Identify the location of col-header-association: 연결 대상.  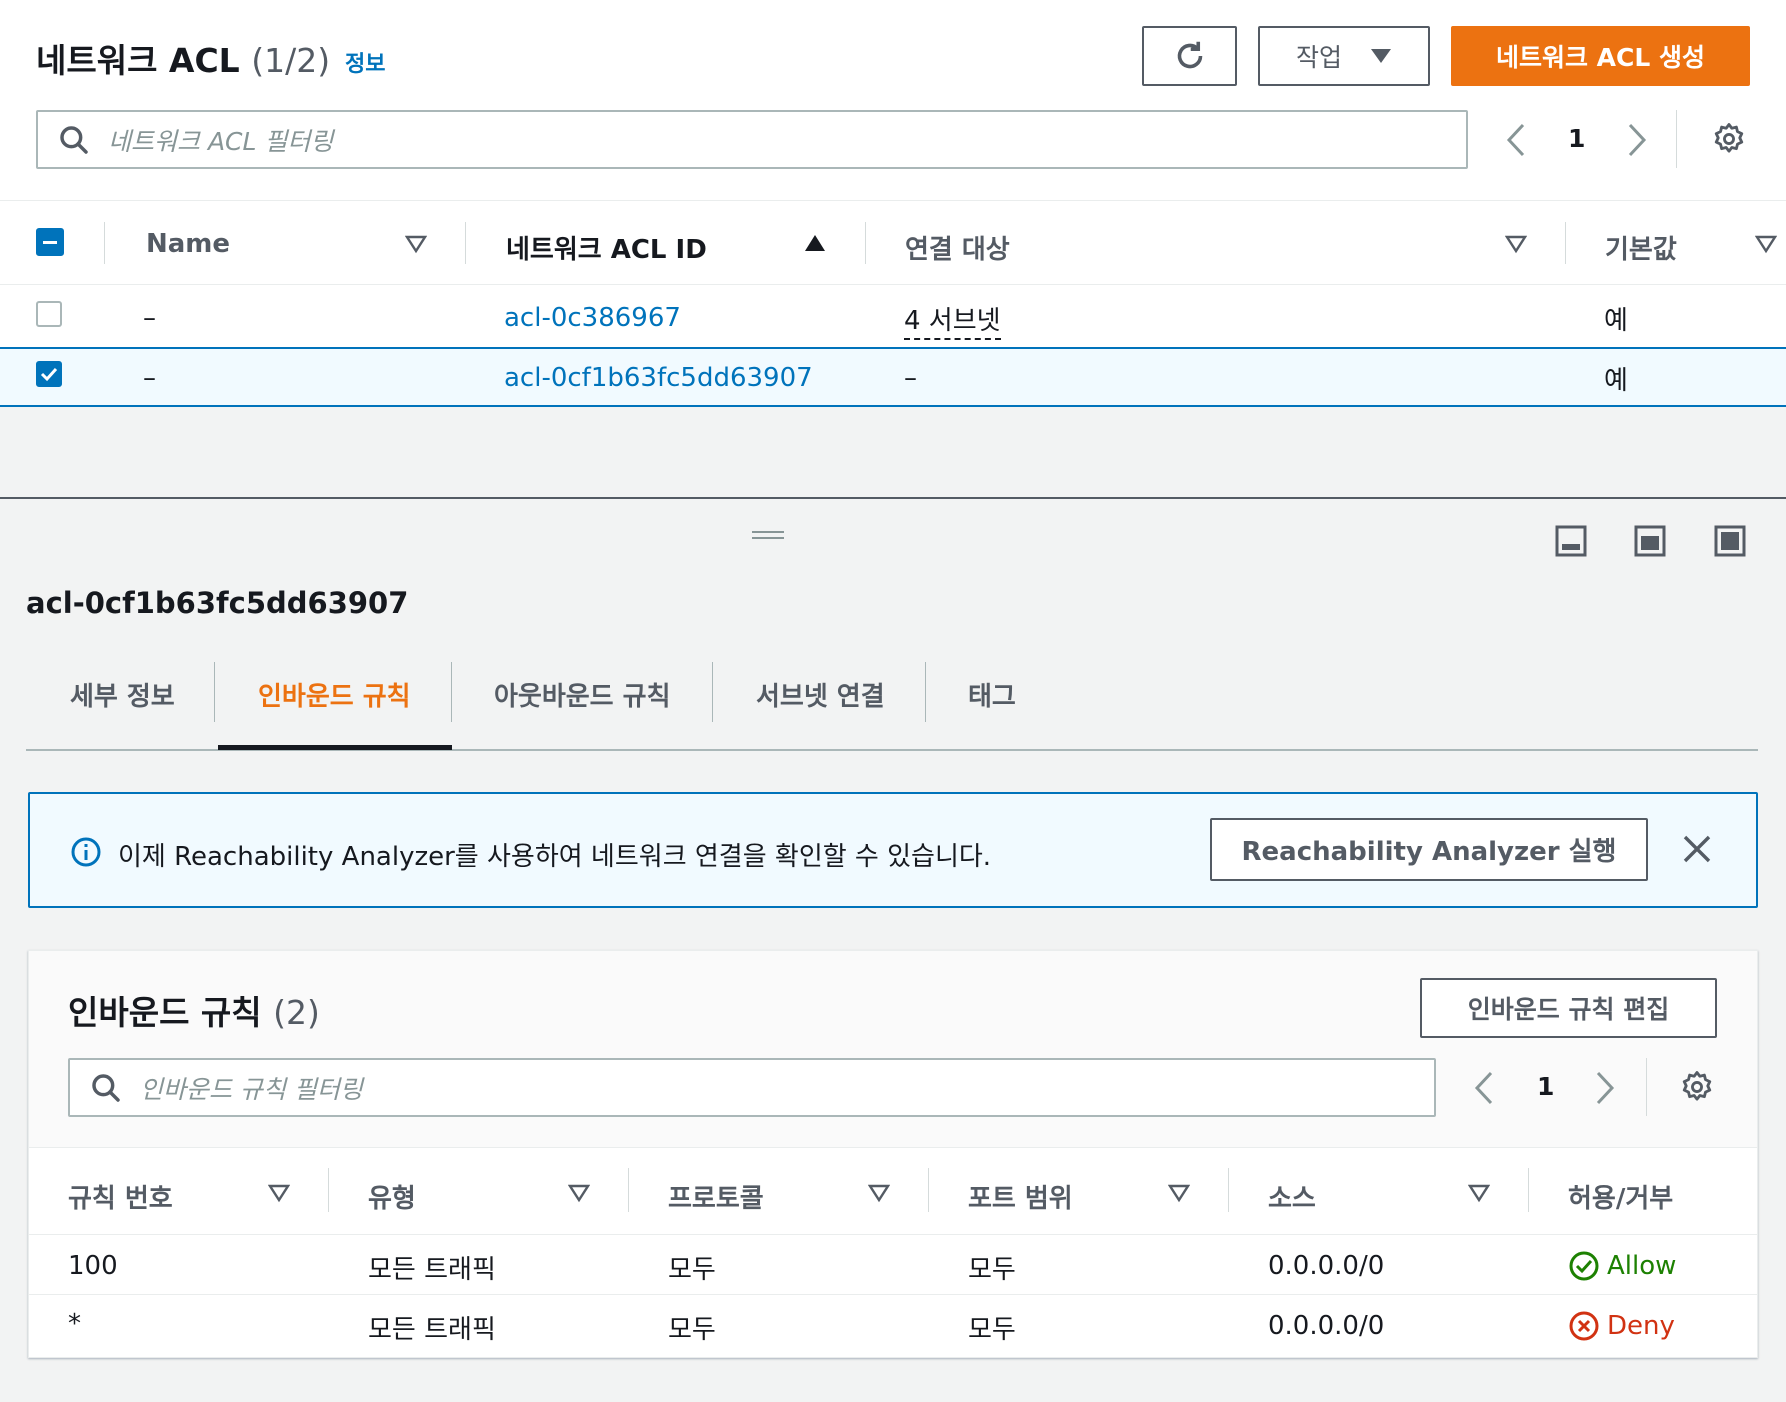
(957, 247).